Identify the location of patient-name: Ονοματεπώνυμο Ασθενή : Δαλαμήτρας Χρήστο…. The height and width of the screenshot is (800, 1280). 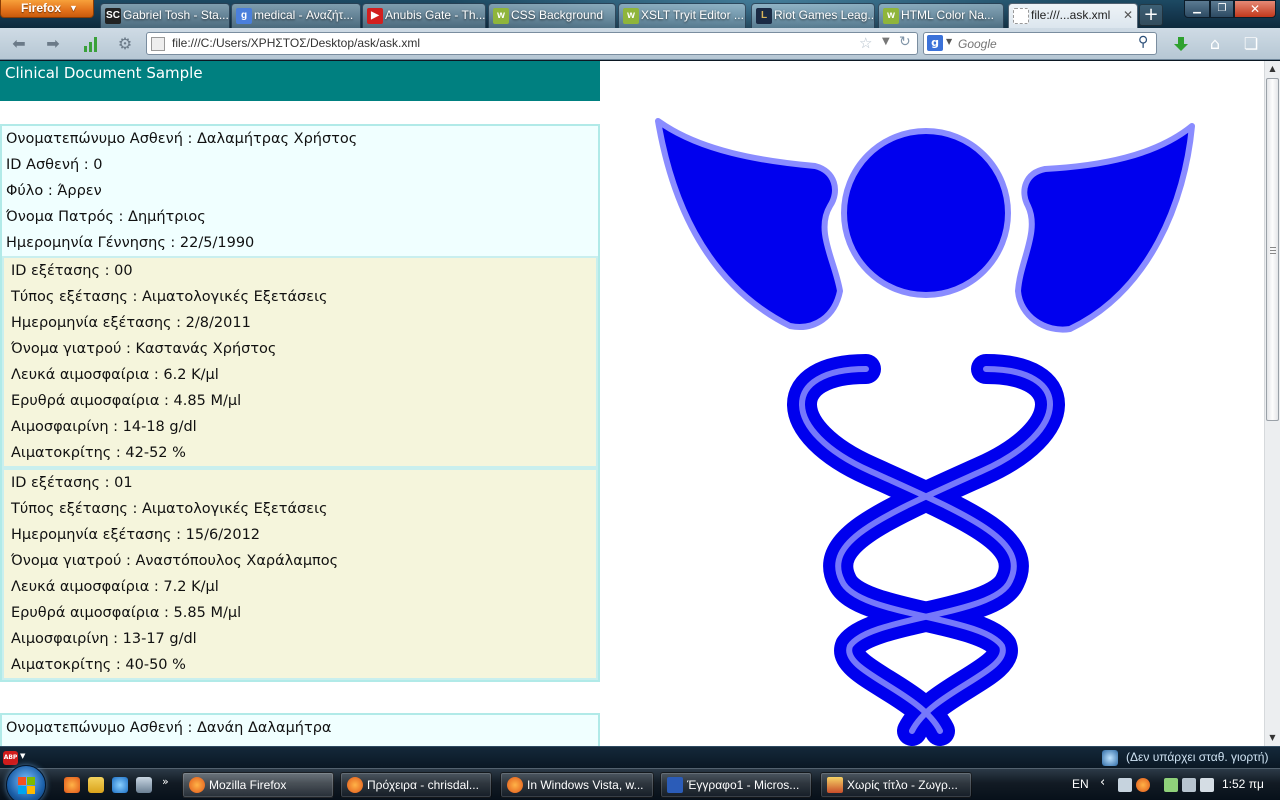
(182, 139).